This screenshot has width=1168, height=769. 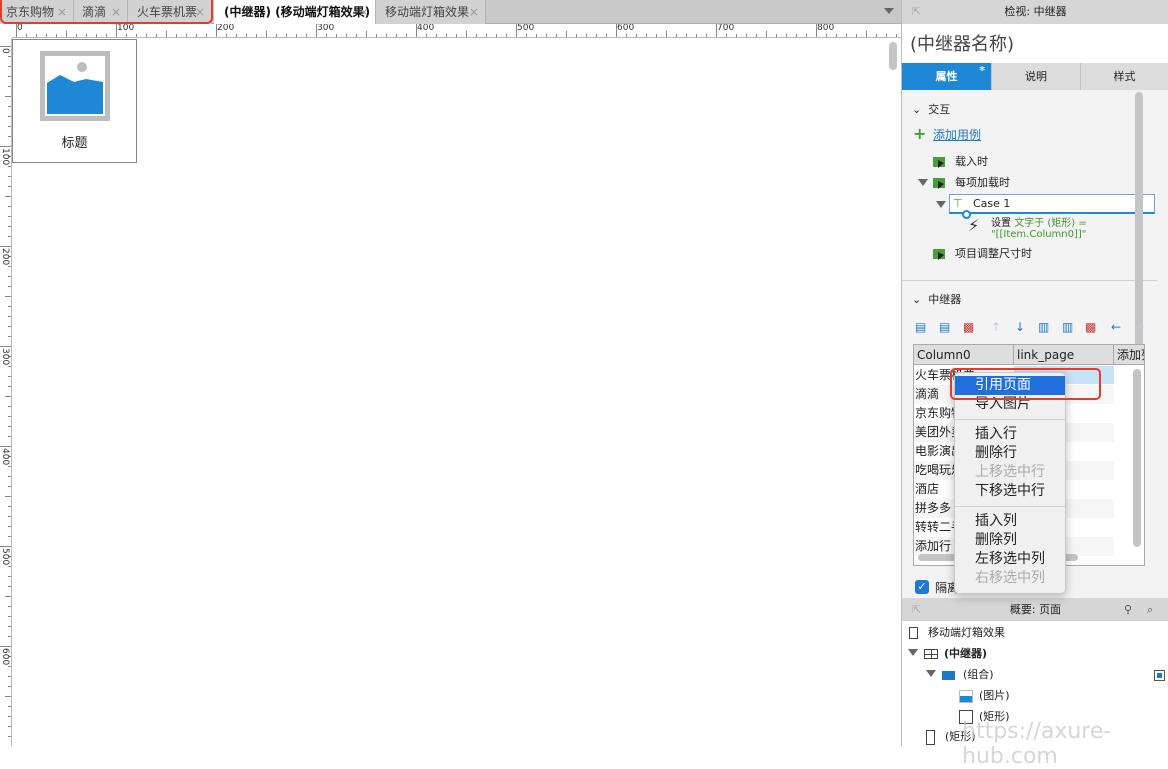 What do you see at coordinates (957, 632) in the screenshot?
I see `outline-item-page: 移动端灯箱效果` at bounding box center [957, 632].